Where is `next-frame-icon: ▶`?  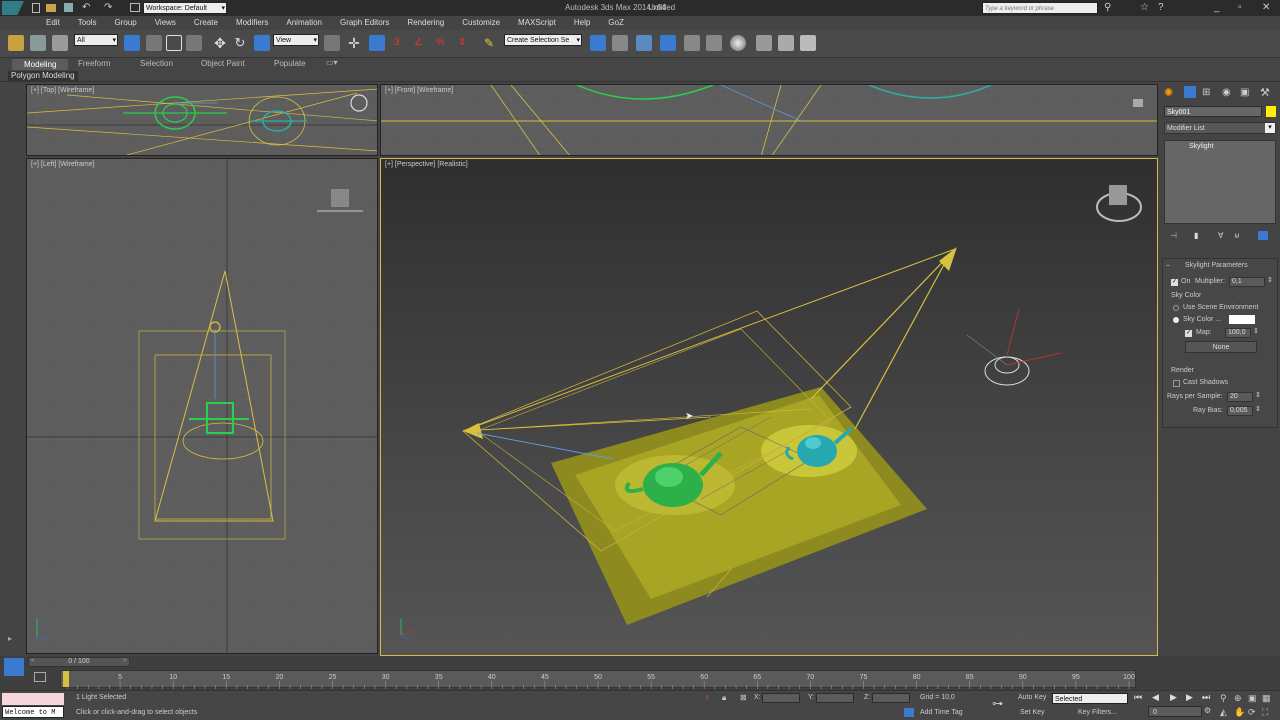 next-frame-icon: ▶ is located at coordinates (1189, 697).